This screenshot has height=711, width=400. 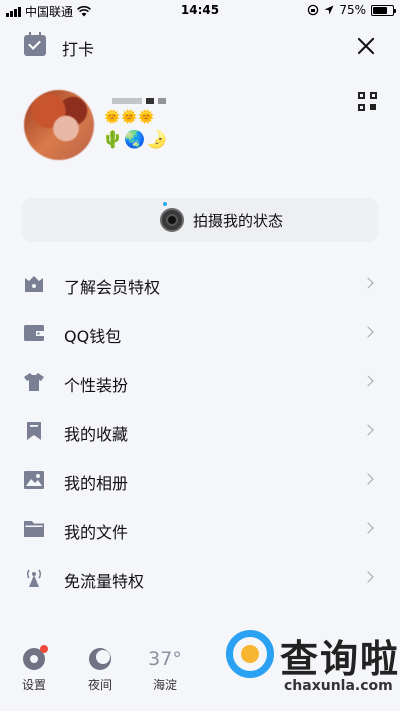 I want to click on watermark: 查询啦 chaxunla.com, so click(x=313, y=668).